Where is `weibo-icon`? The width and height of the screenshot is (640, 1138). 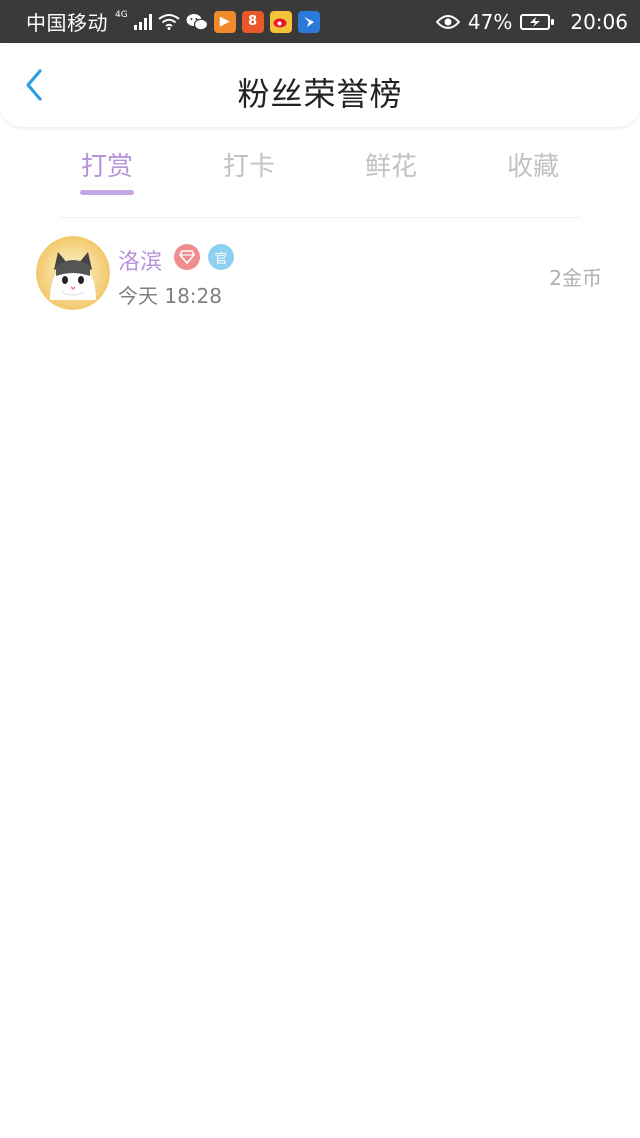 weibo-icon is located at coordinates (280, 21).